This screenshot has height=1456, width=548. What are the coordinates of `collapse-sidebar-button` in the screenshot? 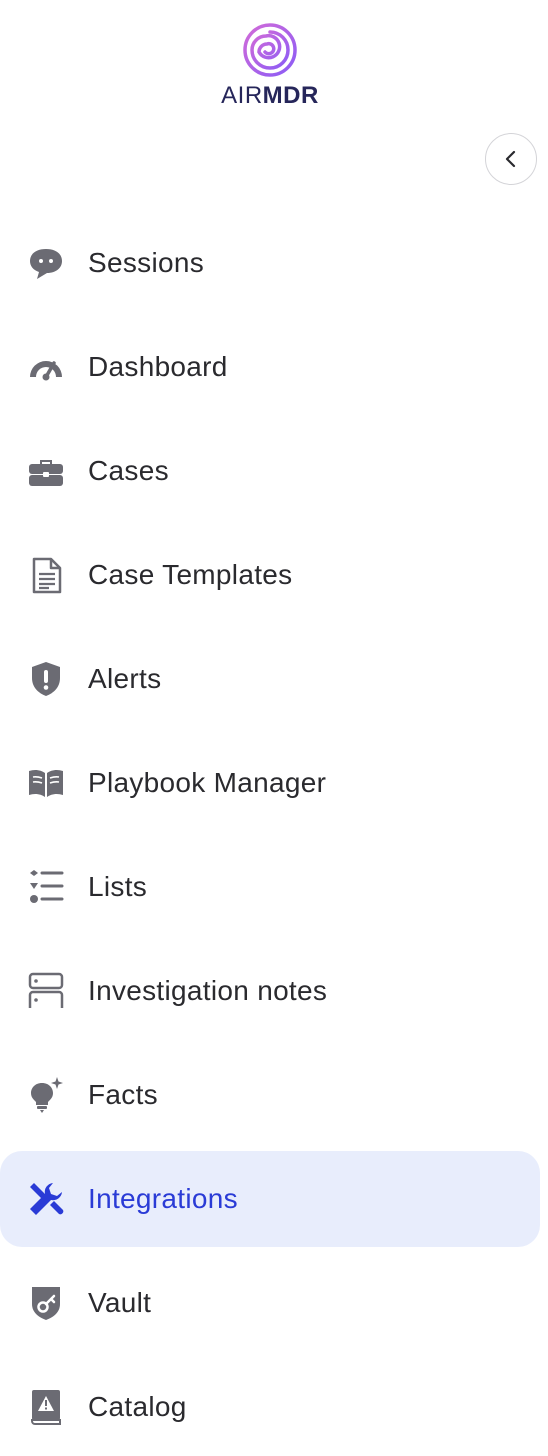 It's located at (511, 159).